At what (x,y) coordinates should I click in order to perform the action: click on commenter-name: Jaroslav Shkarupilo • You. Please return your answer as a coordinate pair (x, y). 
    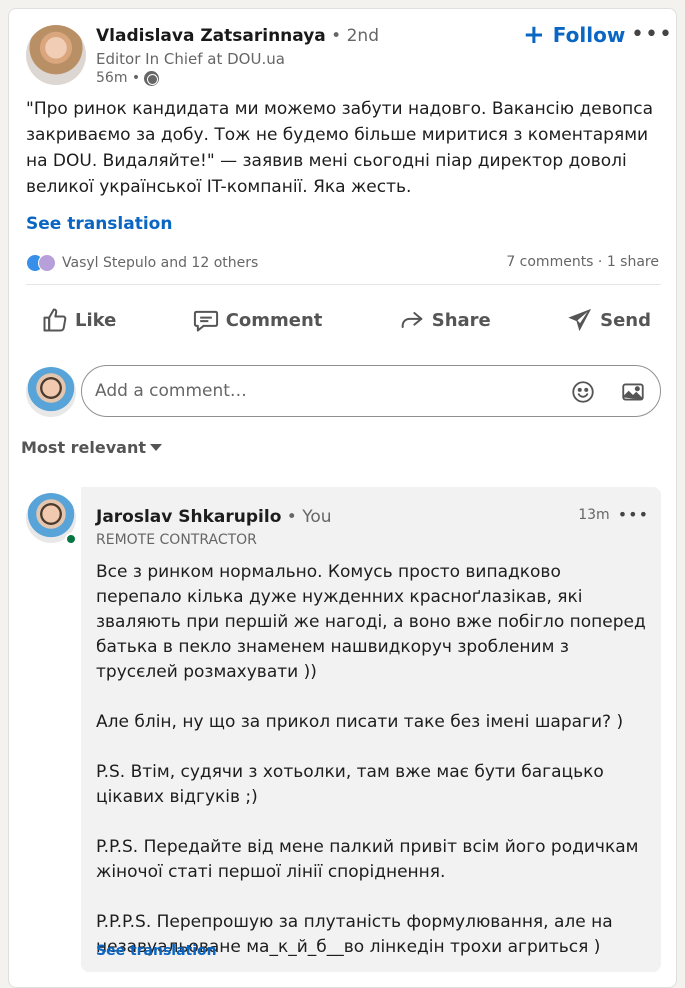
    Looking at the image, I should click on (214, 517).